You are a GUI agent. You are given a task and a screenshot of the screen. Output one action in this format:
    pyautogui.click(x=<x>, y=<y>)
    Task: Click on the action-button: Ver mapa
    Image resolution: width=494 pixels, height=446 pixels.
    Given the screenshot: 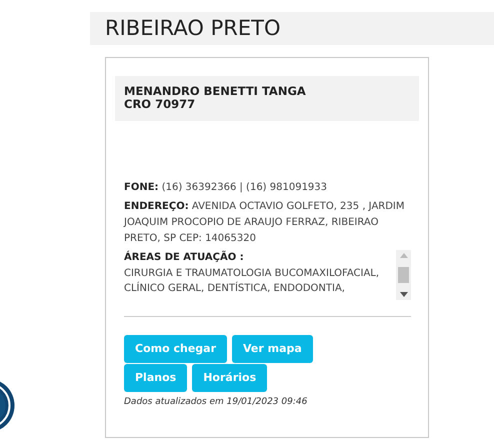 What is the action you would take?
    pyautogui.click(x=272, y=349)
    